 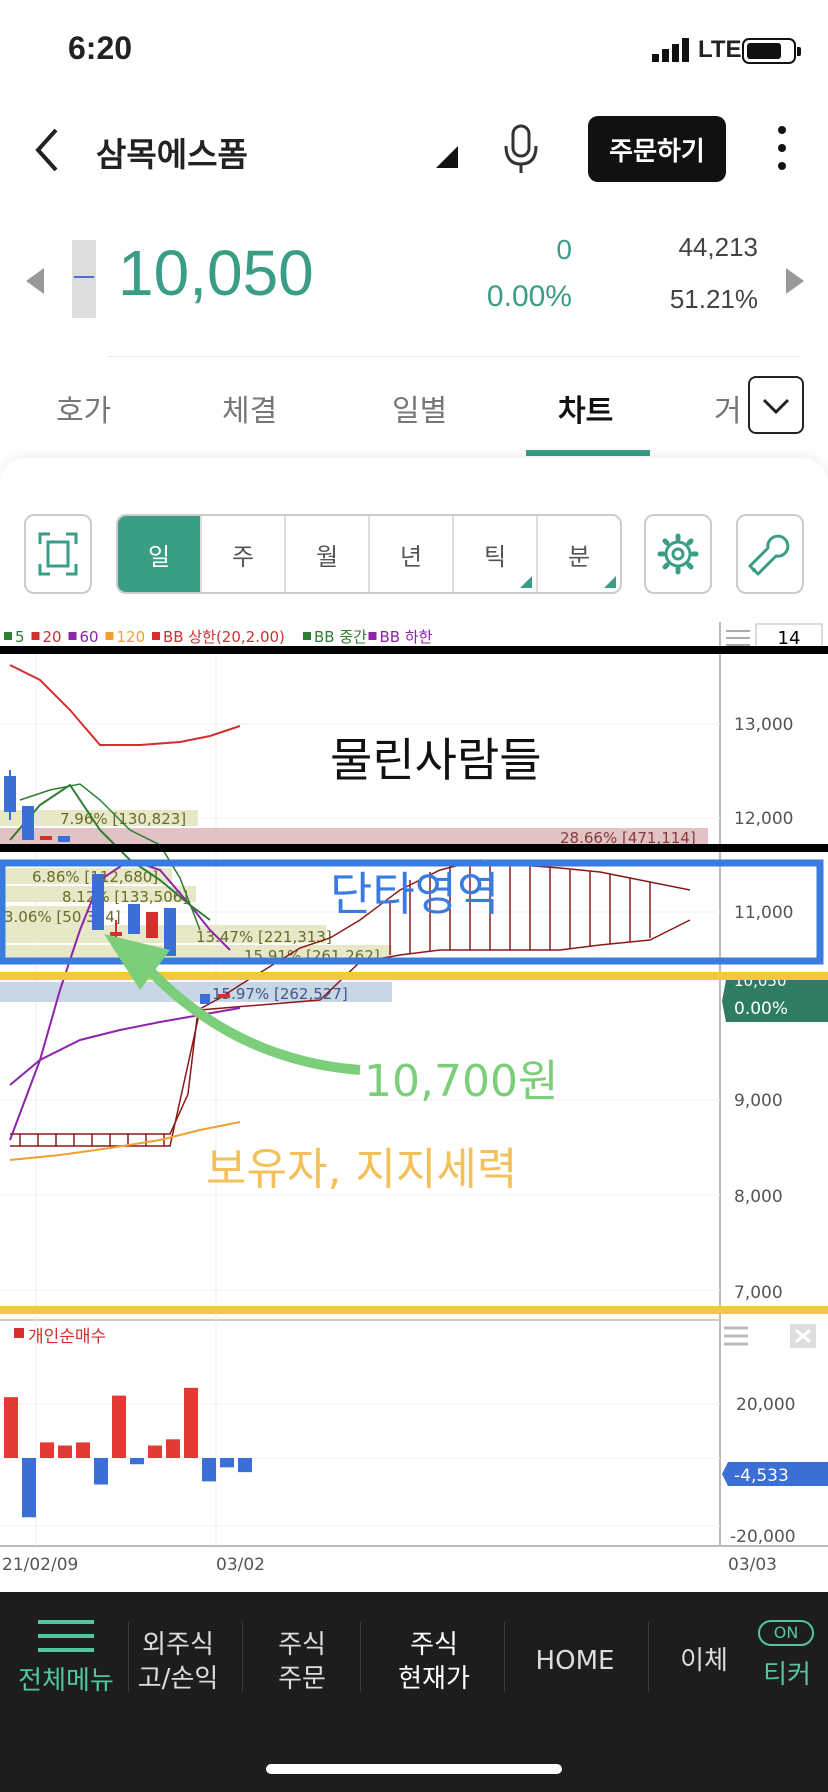 I want to click on current-price: 10,050, so click(x=216, y=273).